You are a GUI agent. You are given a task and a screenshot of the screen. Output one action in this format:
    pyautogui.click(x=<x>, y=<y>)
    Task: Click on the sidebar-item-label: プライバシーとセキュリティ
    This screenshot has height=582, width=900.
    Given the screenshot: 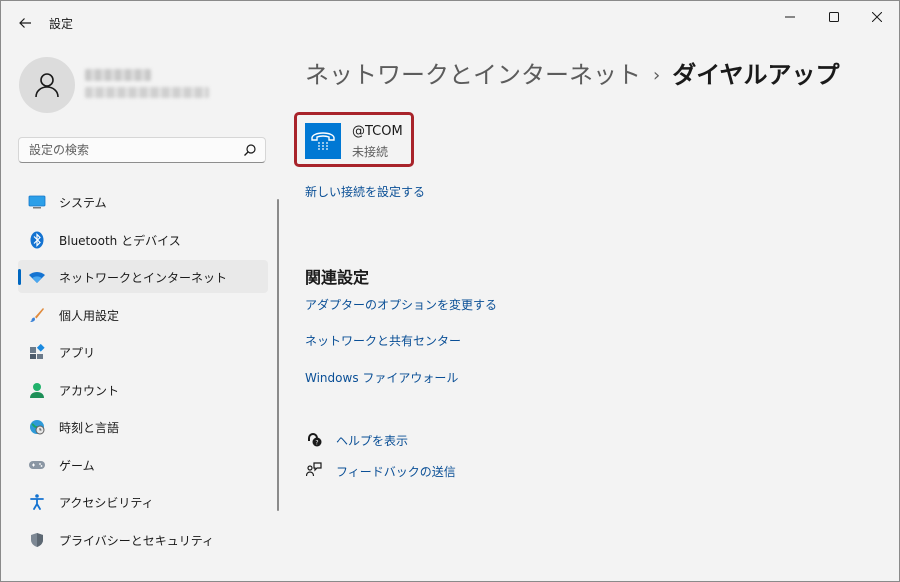 What is the action you would take?
    pyautogui.click(x=137, y=540)
    